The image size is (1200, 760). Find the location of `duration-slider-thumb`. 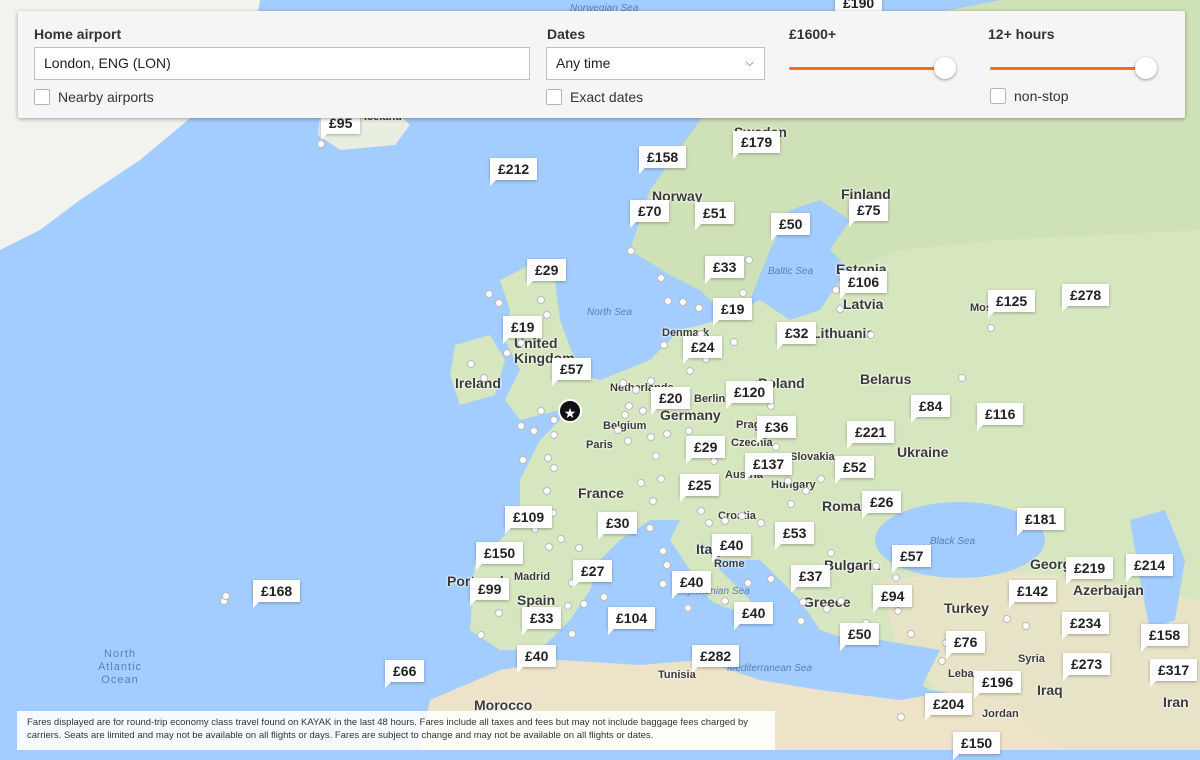

duration-slider-thumb is located at coordinates (1146, 68).